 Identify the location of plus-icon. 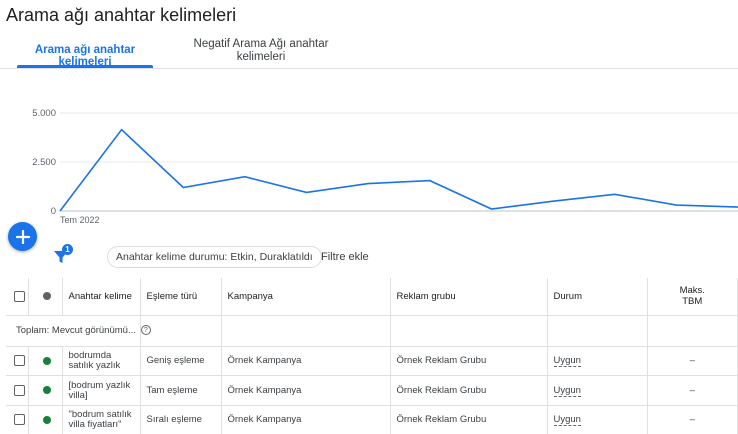
(22, 236).